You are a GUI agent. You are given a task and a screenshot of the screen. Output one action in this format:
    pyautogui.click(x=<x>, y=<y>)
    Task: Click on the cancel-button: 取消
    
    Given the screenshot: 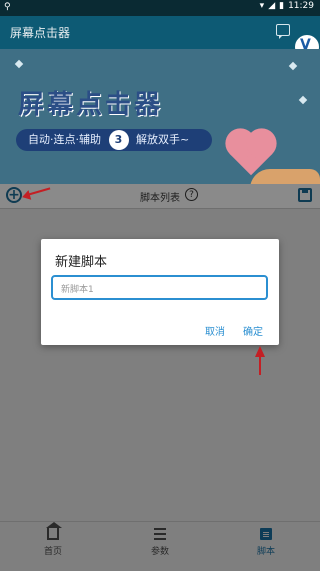 What is the action you would take?
    pyautogui.click(x=215, y=330)
    